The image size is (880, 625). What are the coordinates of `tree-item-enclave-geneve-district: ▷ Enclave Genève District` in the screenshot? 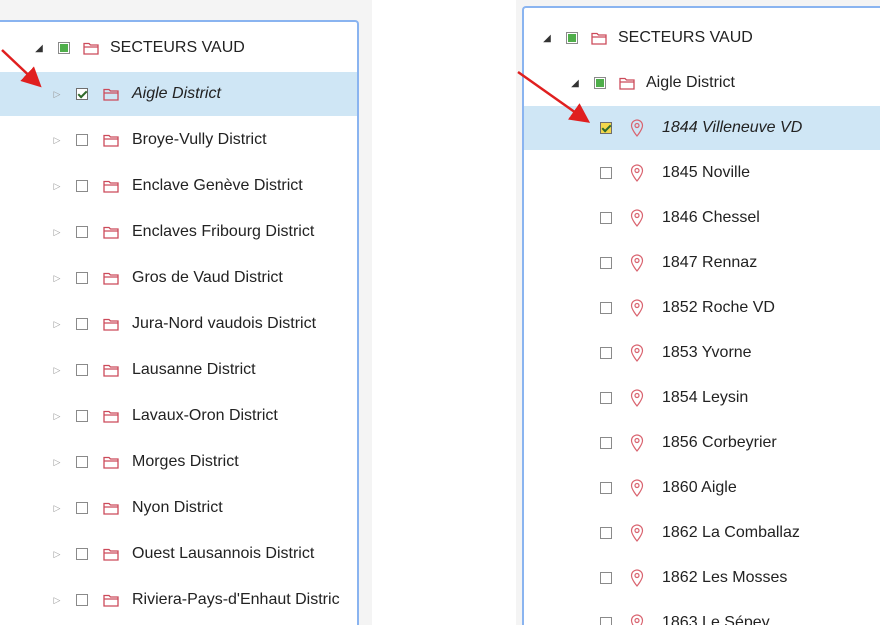 It's located at (178, 186).